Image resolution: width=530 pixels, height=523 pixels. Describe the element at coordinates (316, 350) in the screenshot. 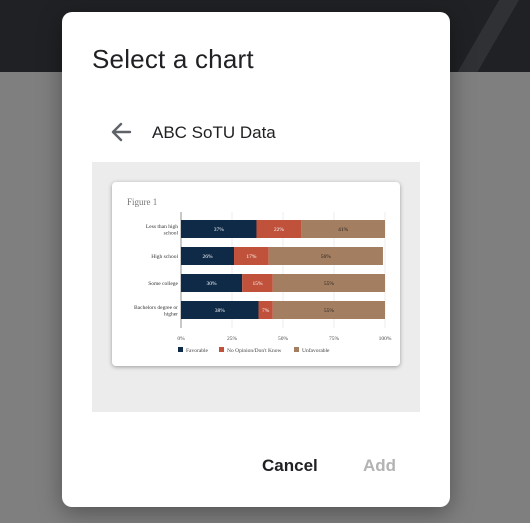

I see `legend-label: Unfavorable` at that location.